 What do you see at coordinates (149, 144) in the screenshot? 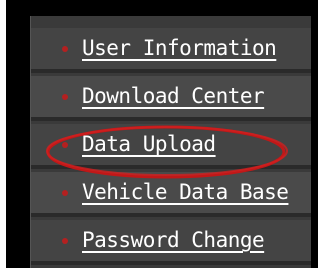
I see `menu-item-label: Data Upload` at bounding box center [149, 144].